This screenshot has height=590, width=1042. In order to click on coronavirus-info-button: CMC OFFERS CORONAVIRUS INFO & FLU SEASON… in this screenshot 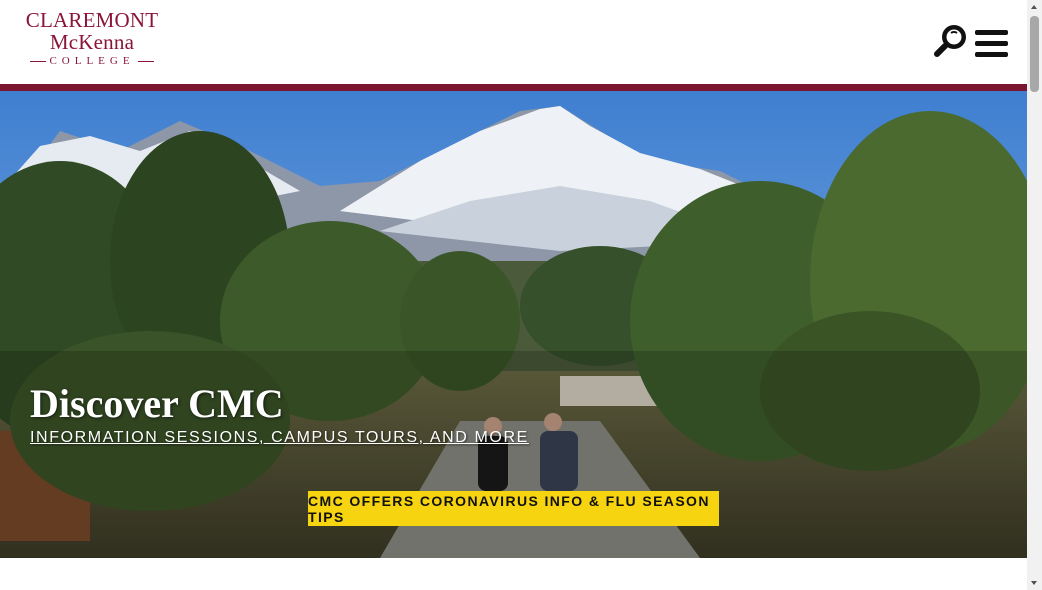, I will do `click(513, 508)`.